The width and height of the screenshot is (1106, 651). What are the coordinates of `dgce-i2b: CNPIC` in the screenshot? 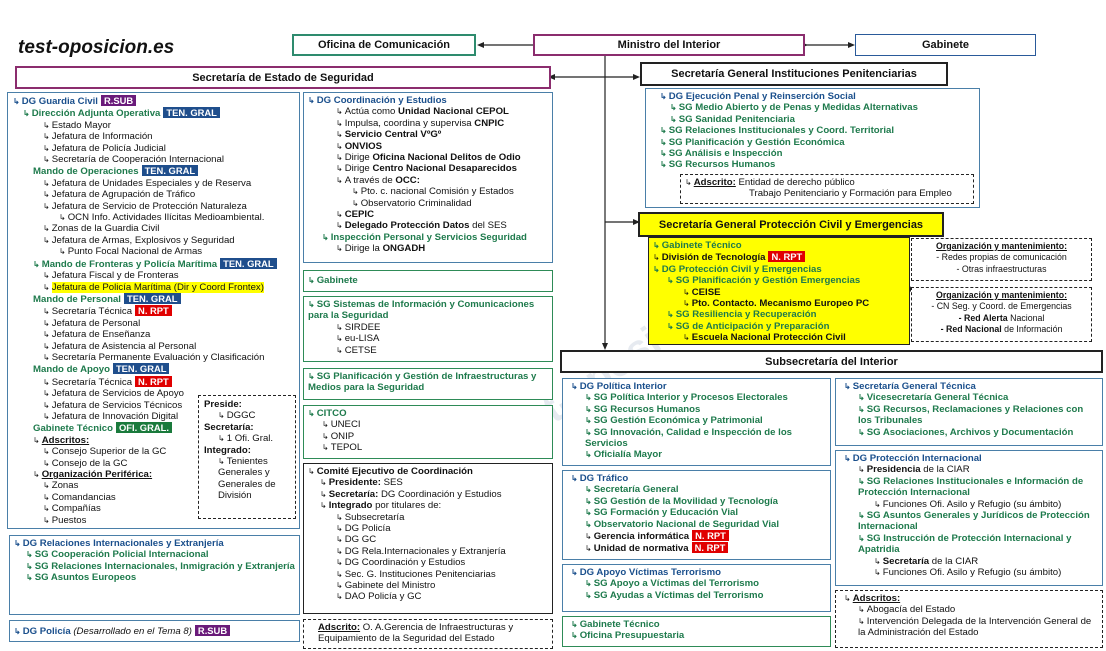 It's located at (489, 123).